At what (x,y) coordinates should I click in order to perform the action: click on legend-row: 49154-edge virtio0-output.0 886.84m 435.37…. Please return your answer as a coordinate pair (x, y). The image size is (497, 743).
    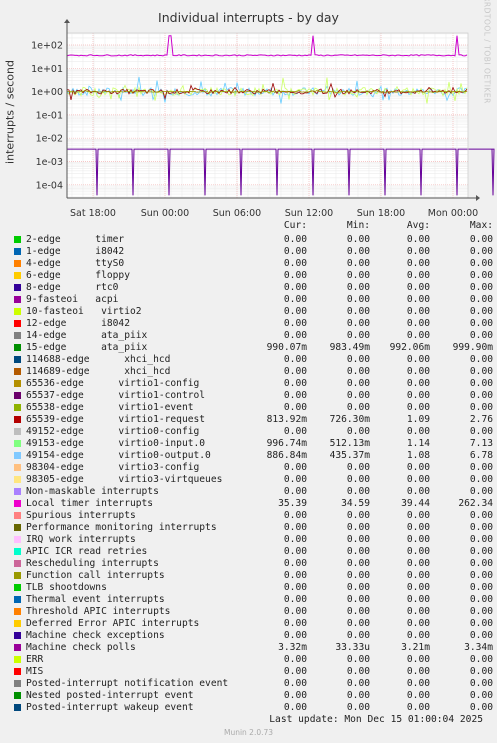
    Looking at the image, I should click on (248, 456).